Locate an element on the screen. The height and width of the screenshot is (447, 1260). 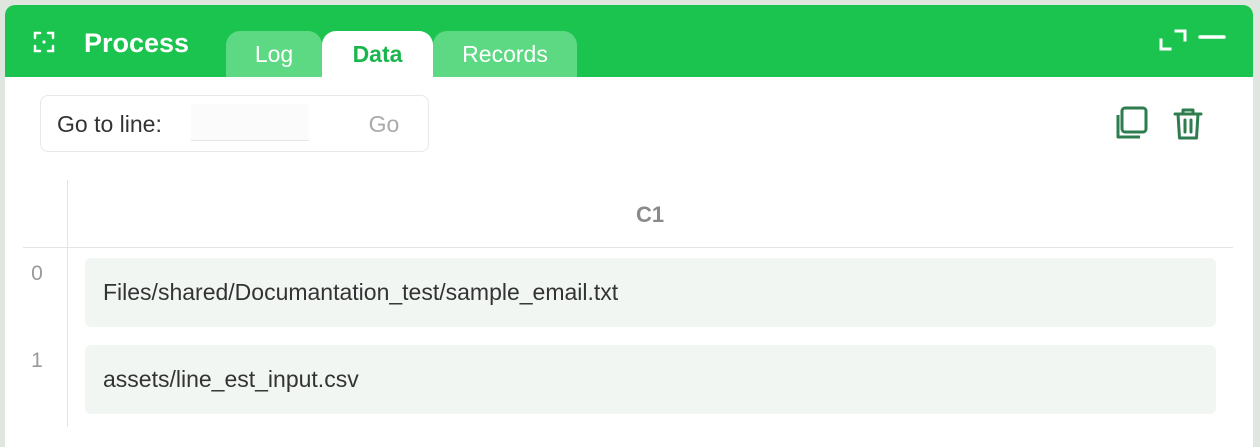
index-column-divider is located at coordinates (67, 303).